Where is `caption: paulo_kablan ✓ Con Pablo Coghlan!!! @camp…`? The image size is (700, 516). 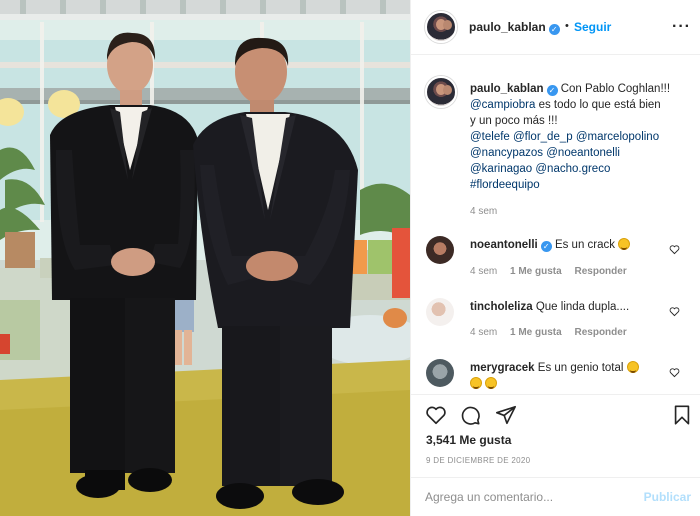
caption: paulo_kablan ✓ Con Pablo Coghlan!!! @camp… is located at coordinates (579, 137).